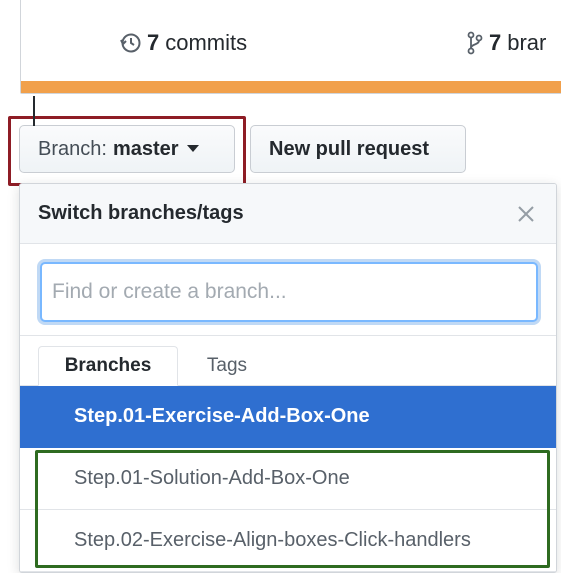  What do you see at coordinates (108, 366) in the screenshot?
I see `tab-branches: Branches` at bounding box center [108, 366].